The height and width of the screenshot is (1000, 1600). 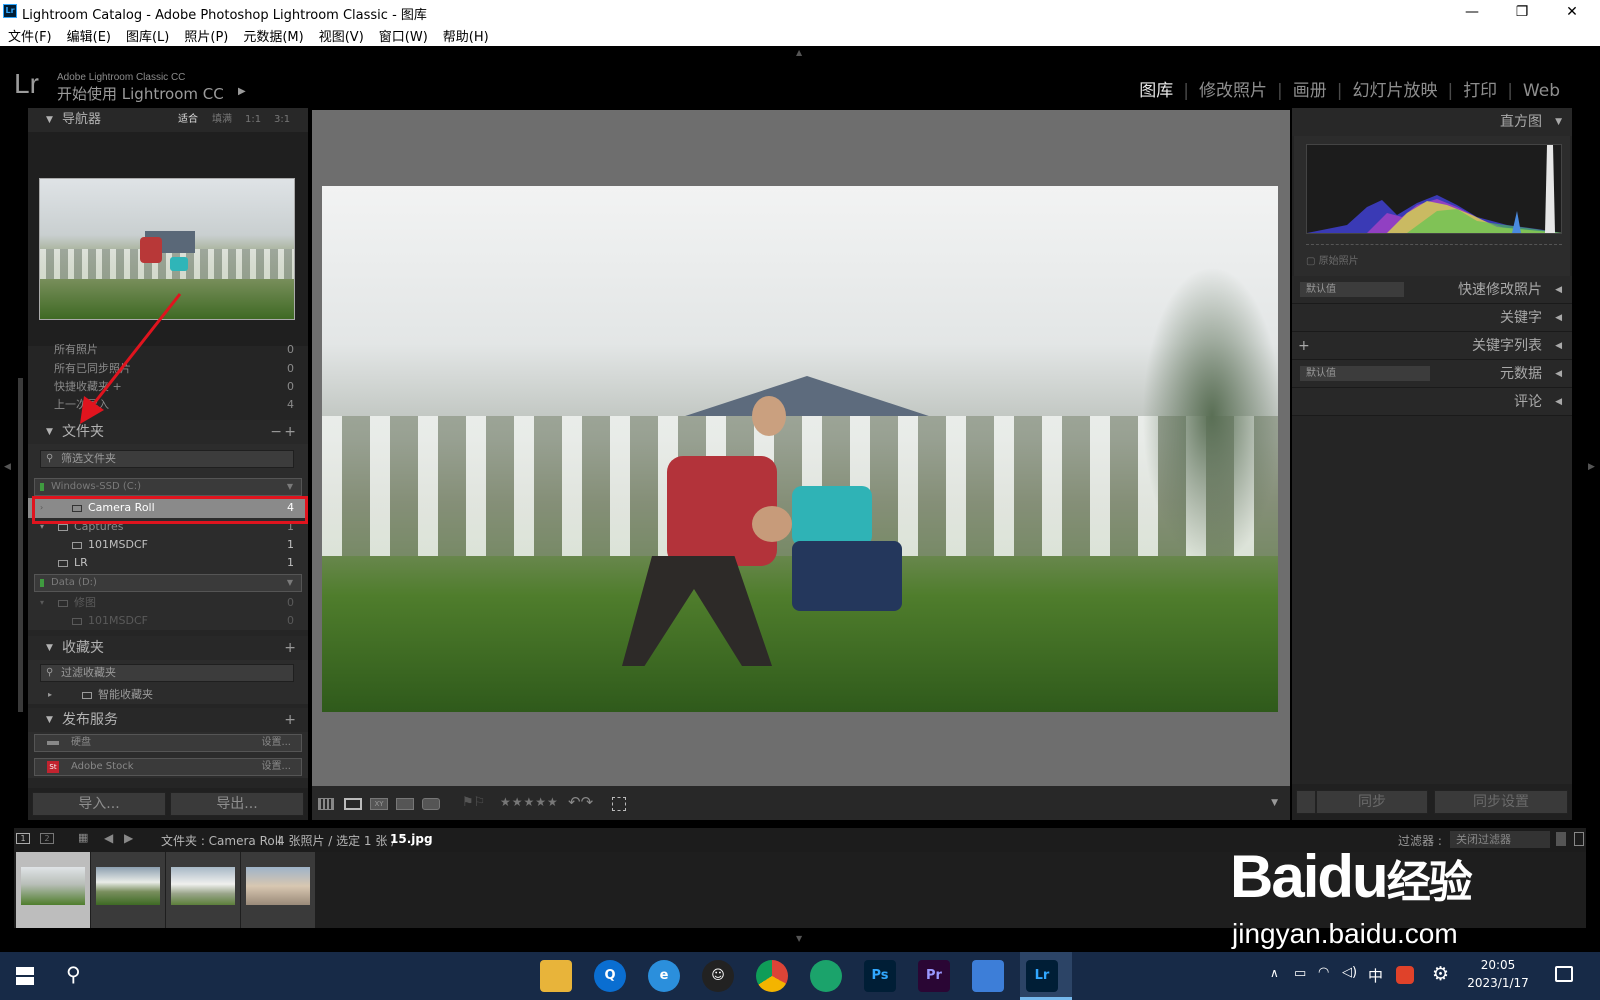 What do you see at coordinates (1274, 973) in the screenshot?
I see `tray-chevron-icon: ∧` at bounding box center [1274, 973].